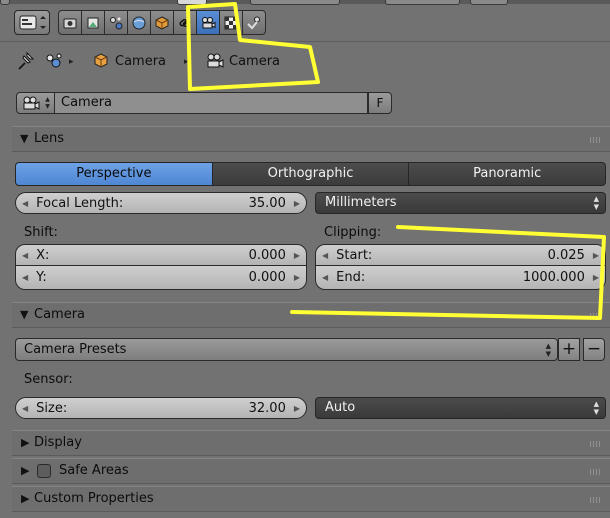 This screenshot has width=610, height=518. I want to click on texture-icon, so click(231, 22).